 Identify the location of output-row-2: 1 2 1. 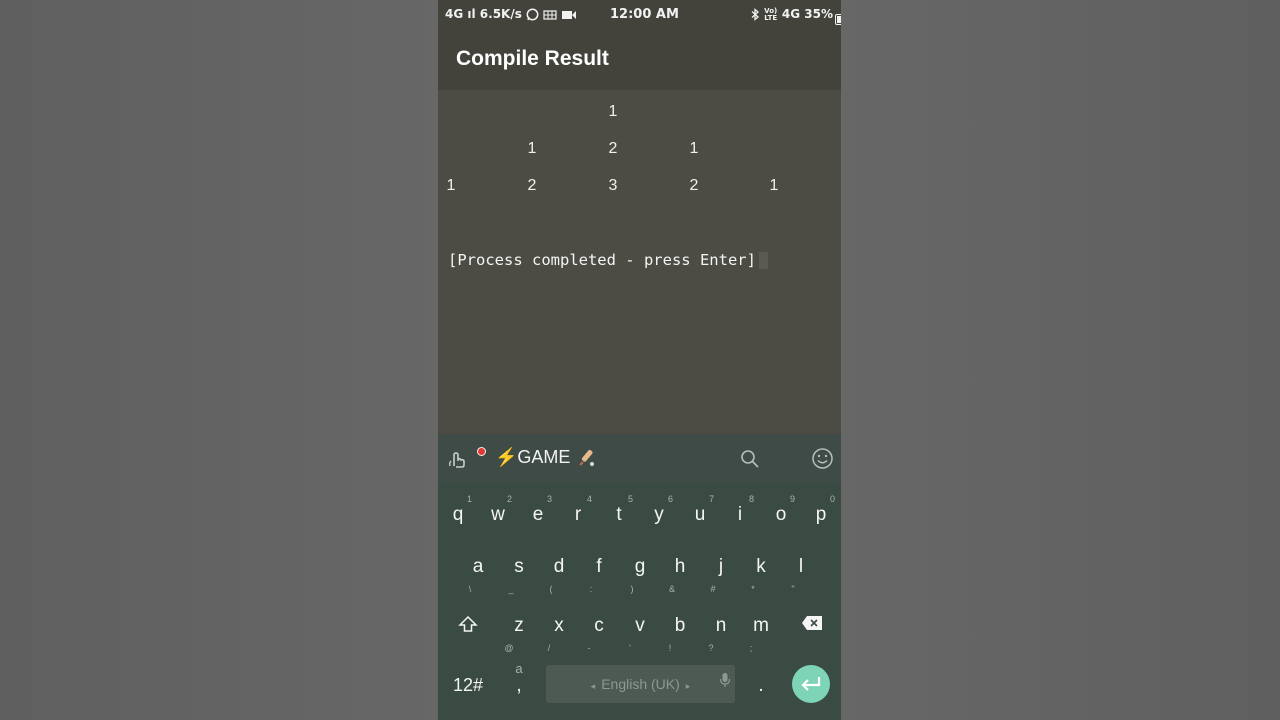
(639, 150).